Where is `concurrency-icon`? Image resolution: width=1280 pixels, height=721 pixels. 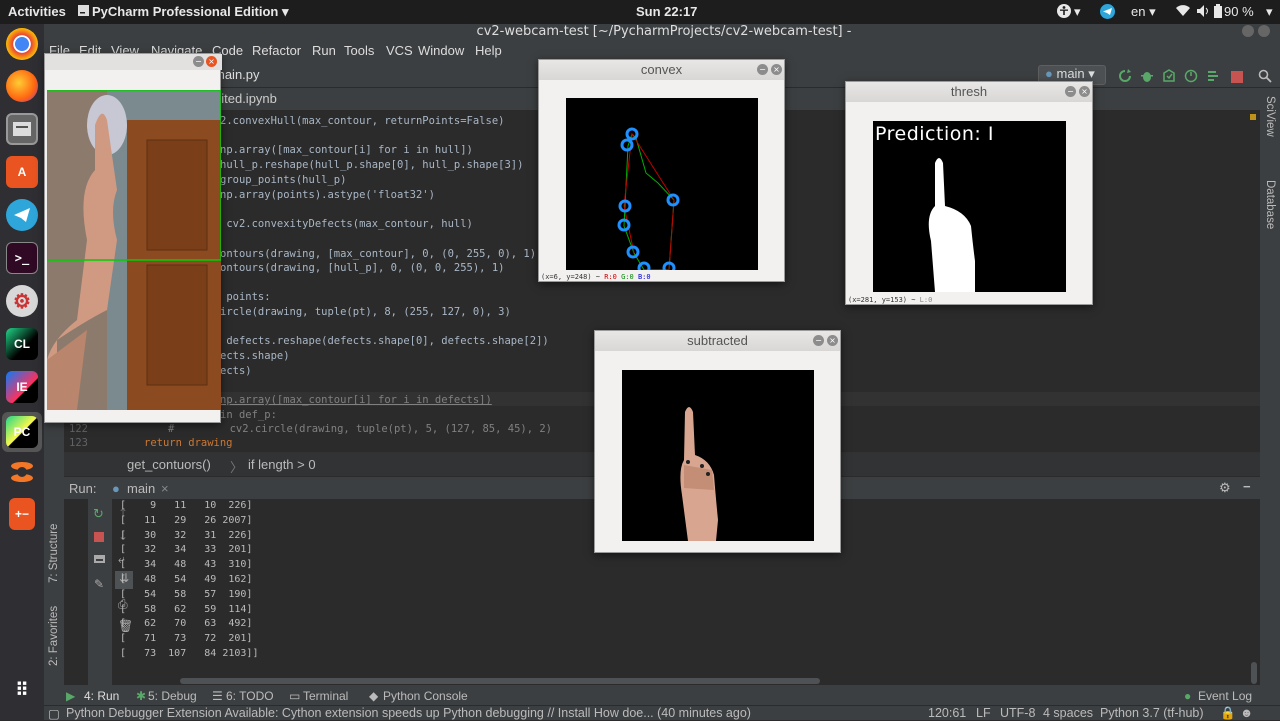
concurrency-icon is located at coordinates (1213, 75).